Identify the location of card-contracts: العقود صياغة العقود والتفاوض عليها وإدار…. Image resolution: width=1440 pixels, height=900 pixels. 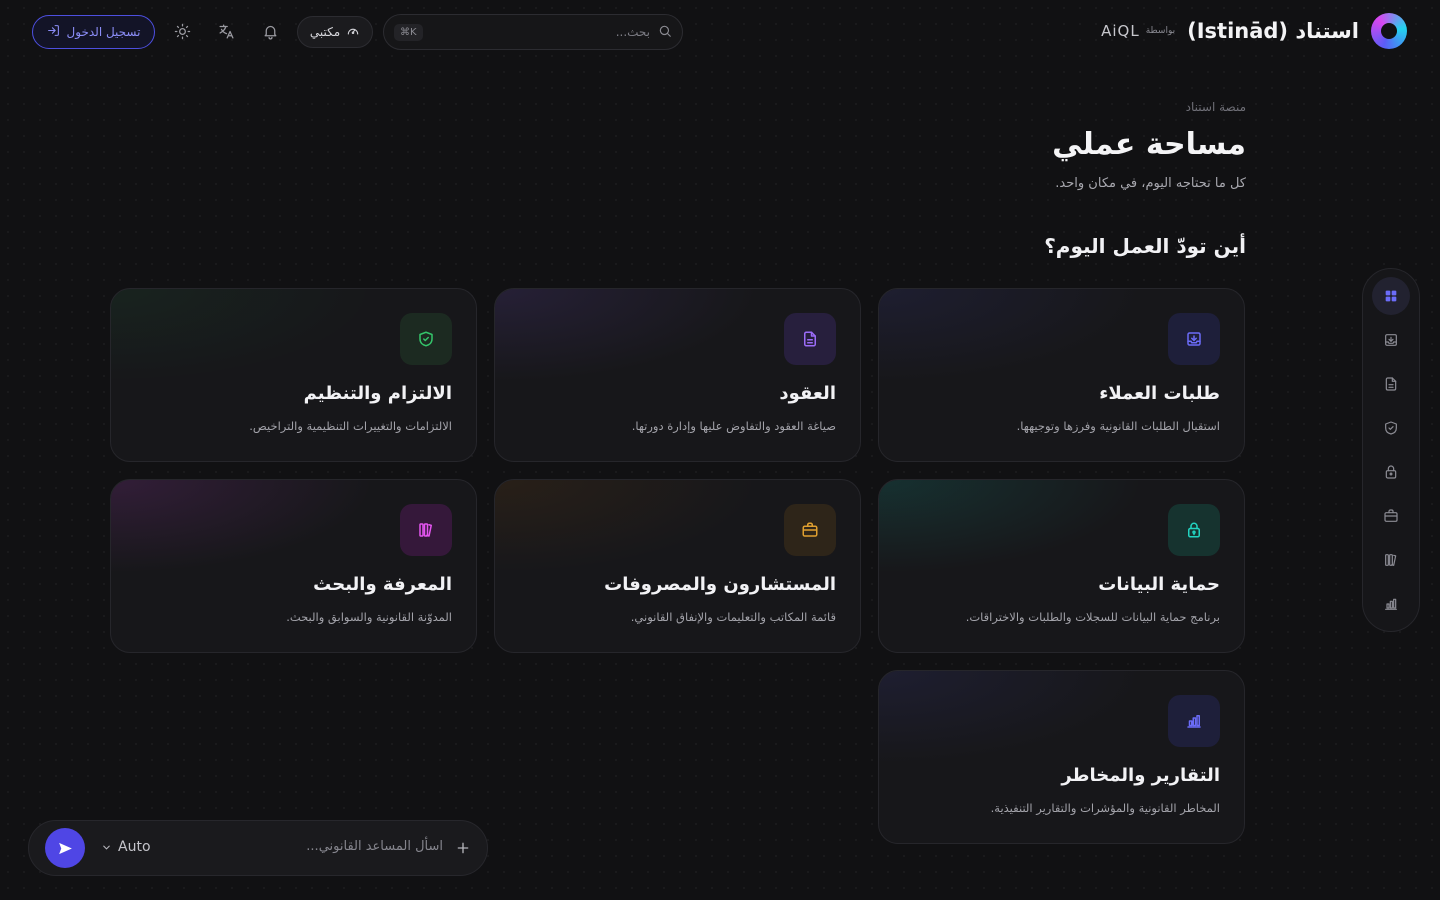
(677, 375).